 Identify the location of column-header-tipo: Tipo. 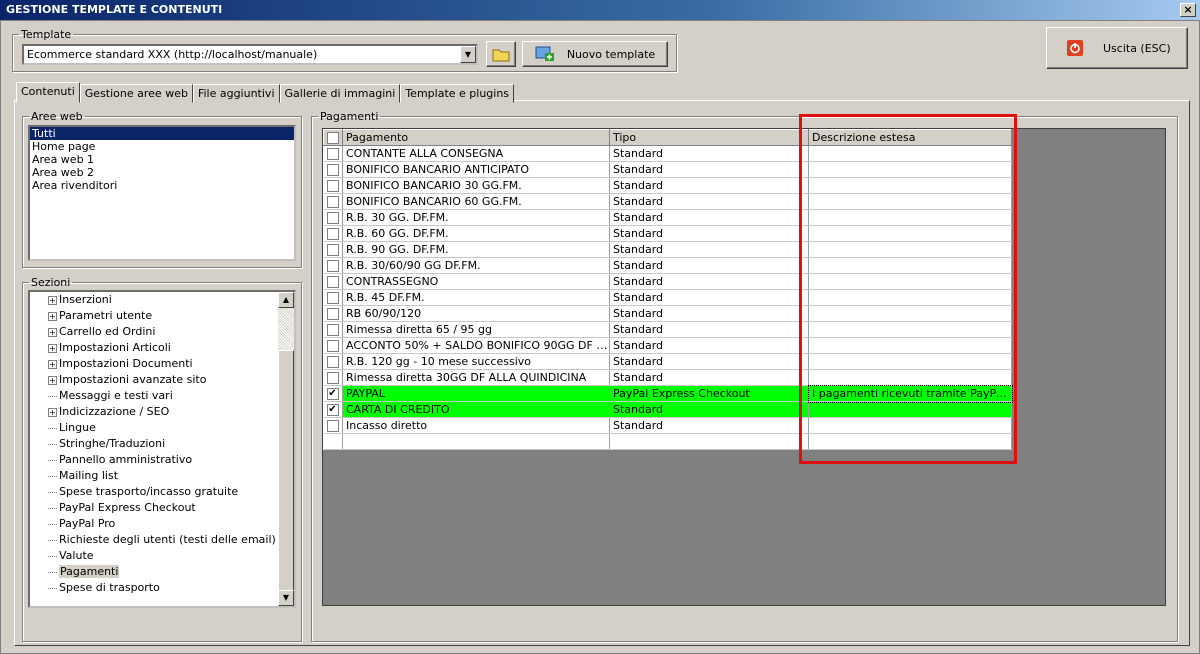
(709, 137).